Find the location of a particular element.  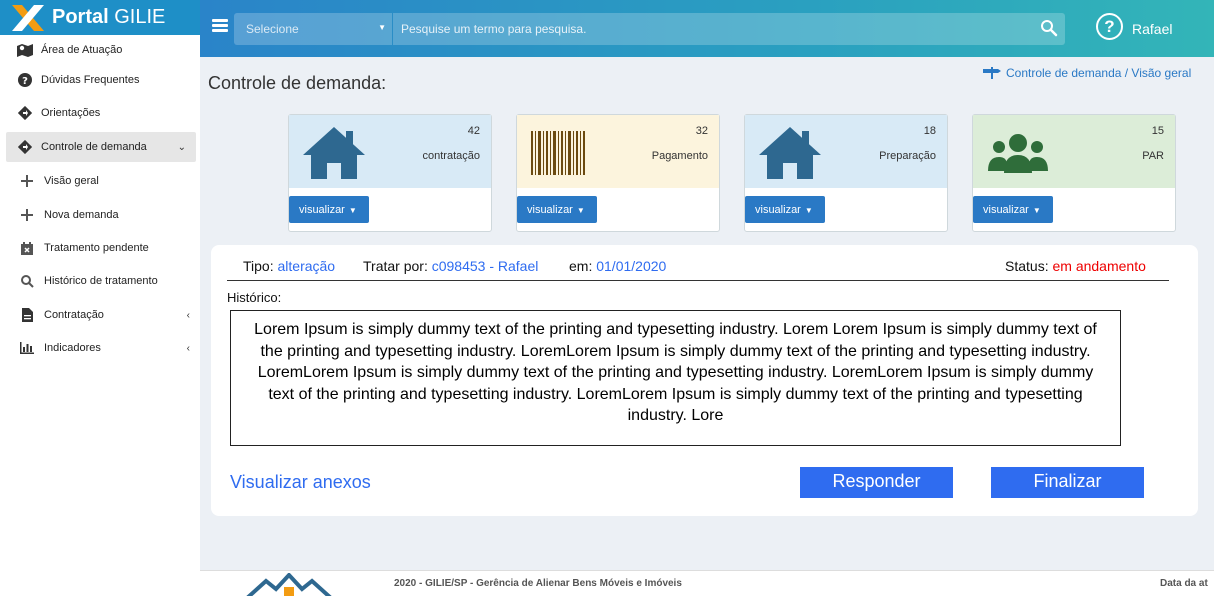

card-count: 42 is located at coordinates (473, 131).